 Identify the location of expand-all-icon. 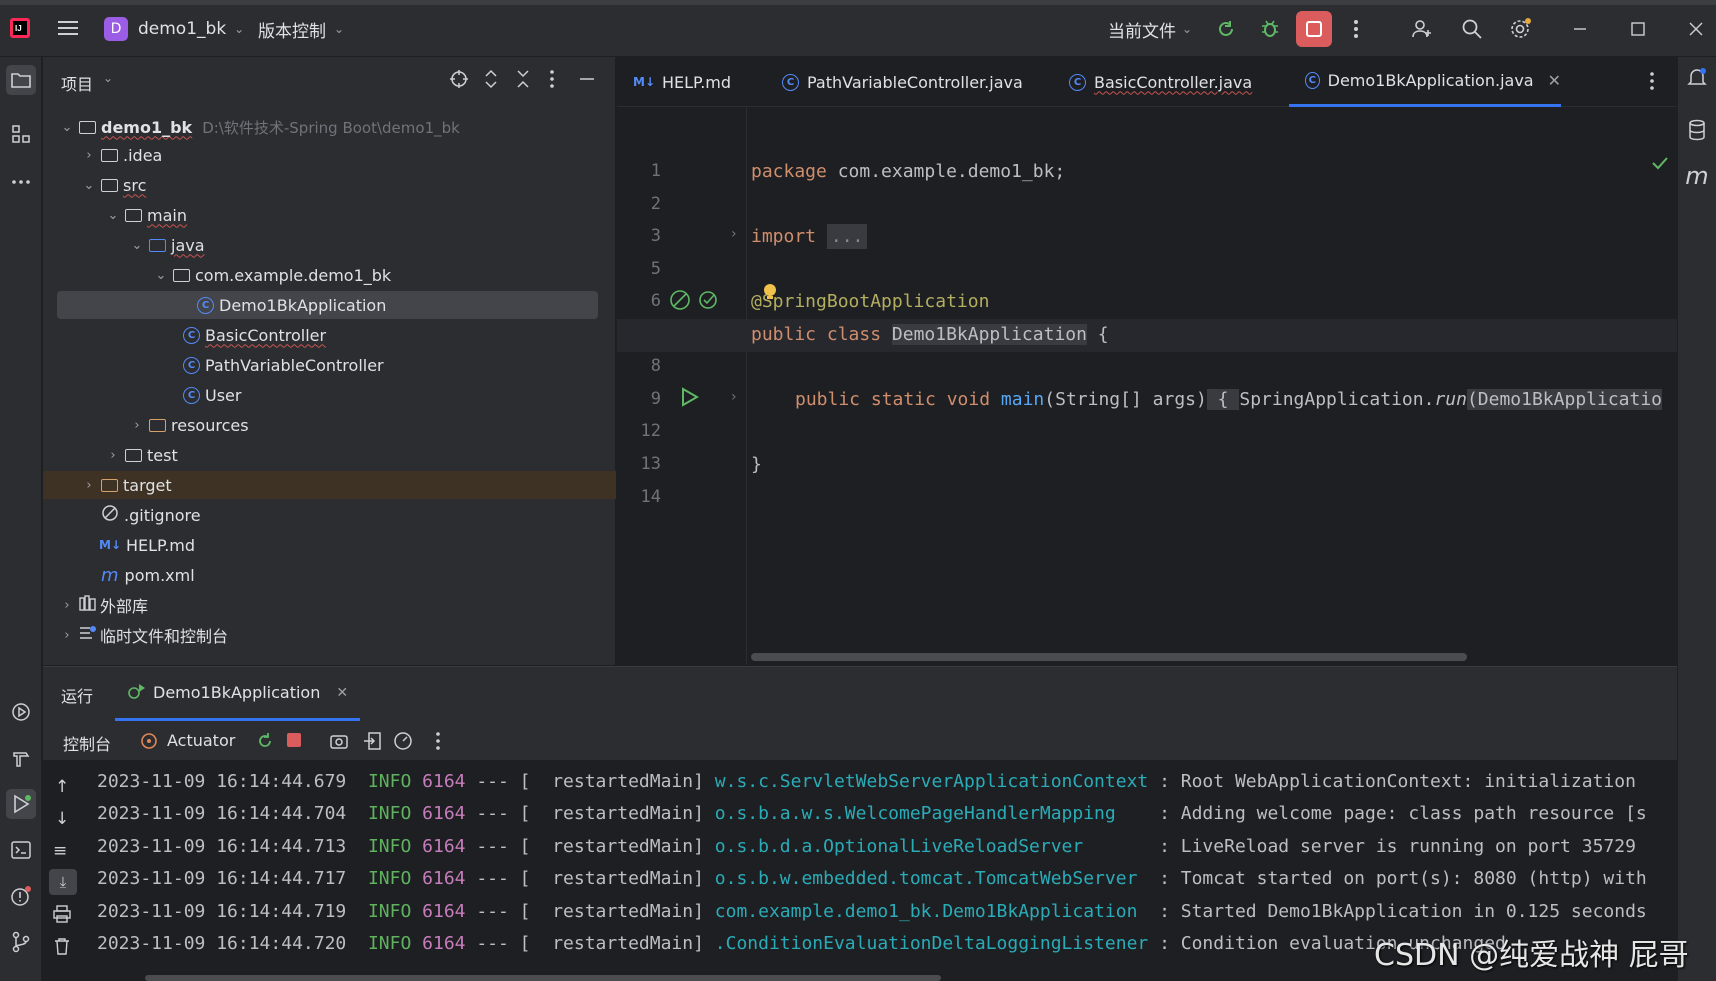
(491, 81).